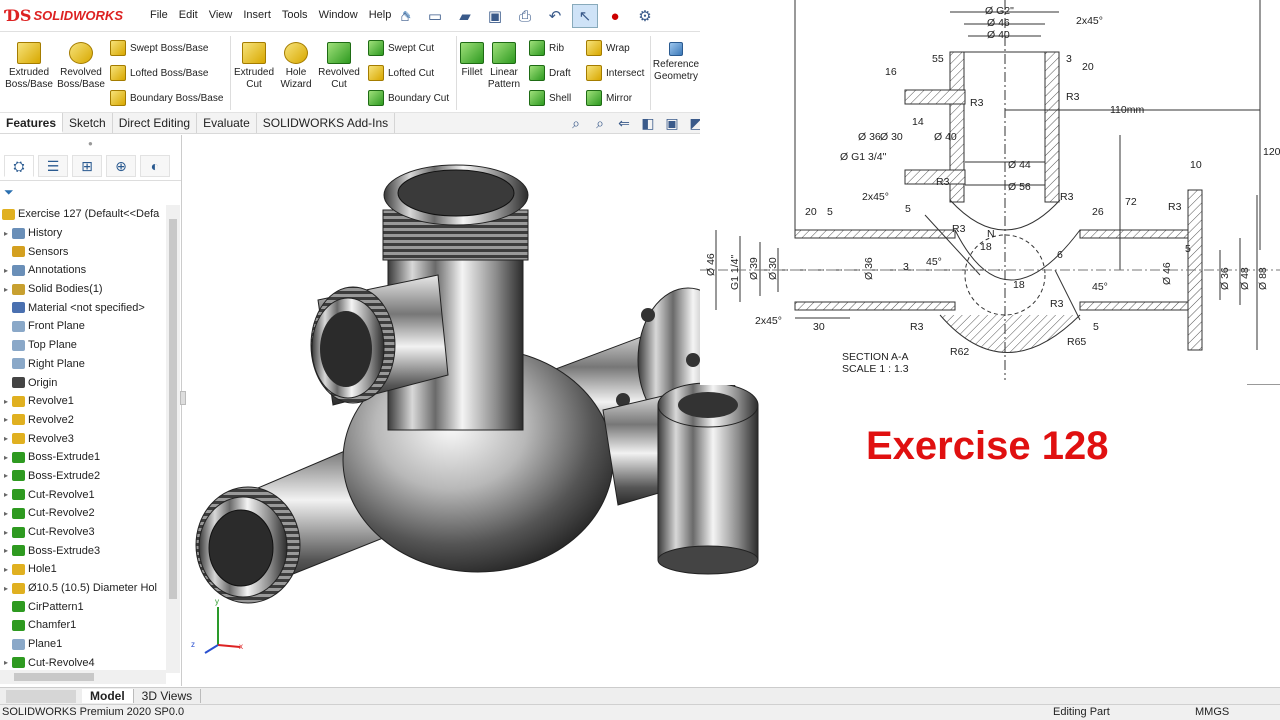  I want to click on dimxpert-tab-icon: ⊕, so click(121, 166).